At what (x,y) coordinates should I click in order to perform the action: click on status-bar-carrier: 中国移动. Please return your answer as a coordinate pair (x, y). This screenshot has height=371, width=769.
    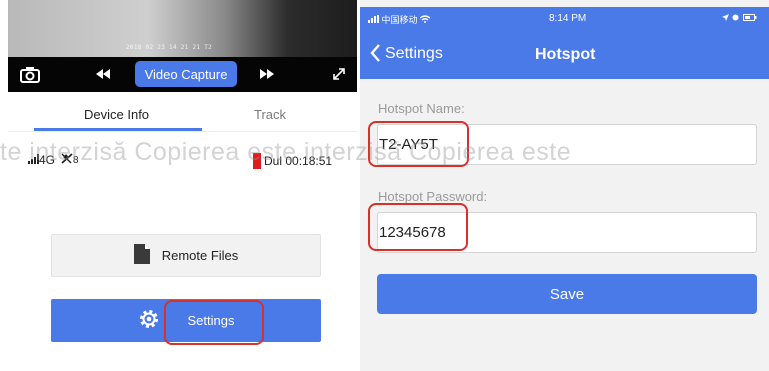
    Looking at the image, I should click on (399, 19).